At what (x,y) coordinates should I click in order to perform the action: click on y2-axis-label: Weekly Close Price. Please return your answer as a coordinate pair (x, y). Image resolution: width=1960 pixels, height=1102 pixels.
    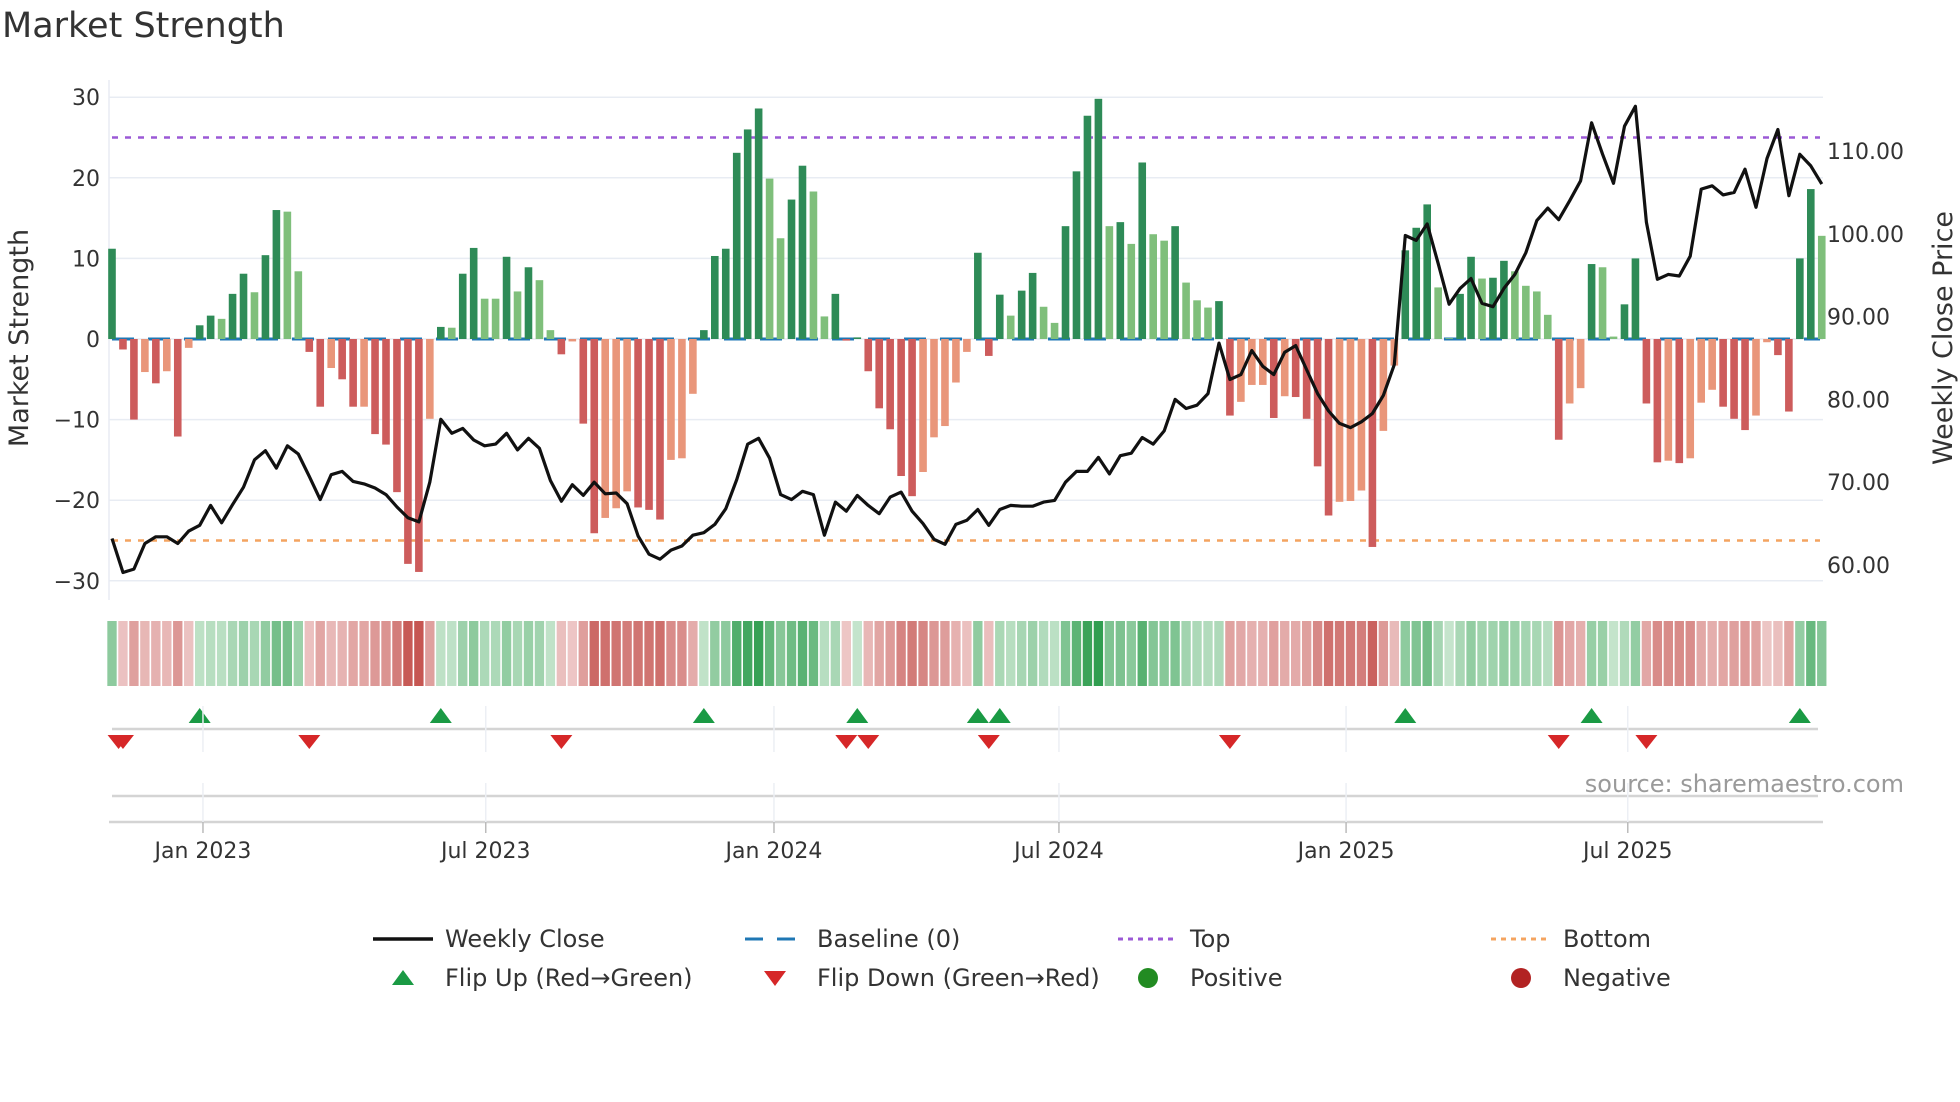
    Looking at the image, I should click on (1943, 338).